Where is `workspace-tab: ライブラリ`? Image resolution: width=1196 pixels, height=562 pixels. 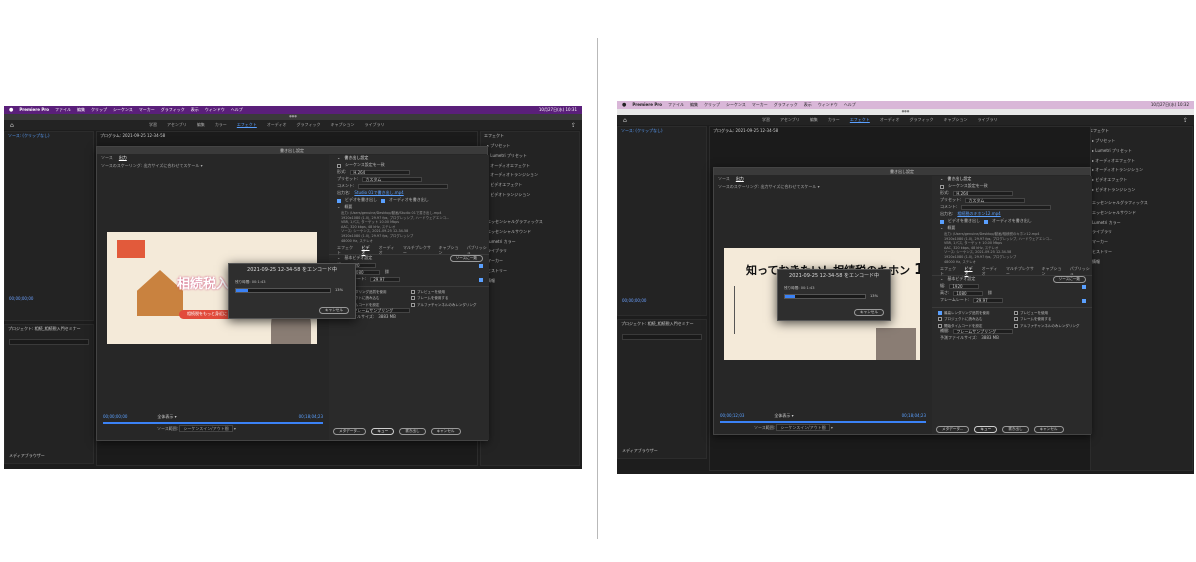
workspace-tab: ライブラリ is located at coordinates (987, 120).